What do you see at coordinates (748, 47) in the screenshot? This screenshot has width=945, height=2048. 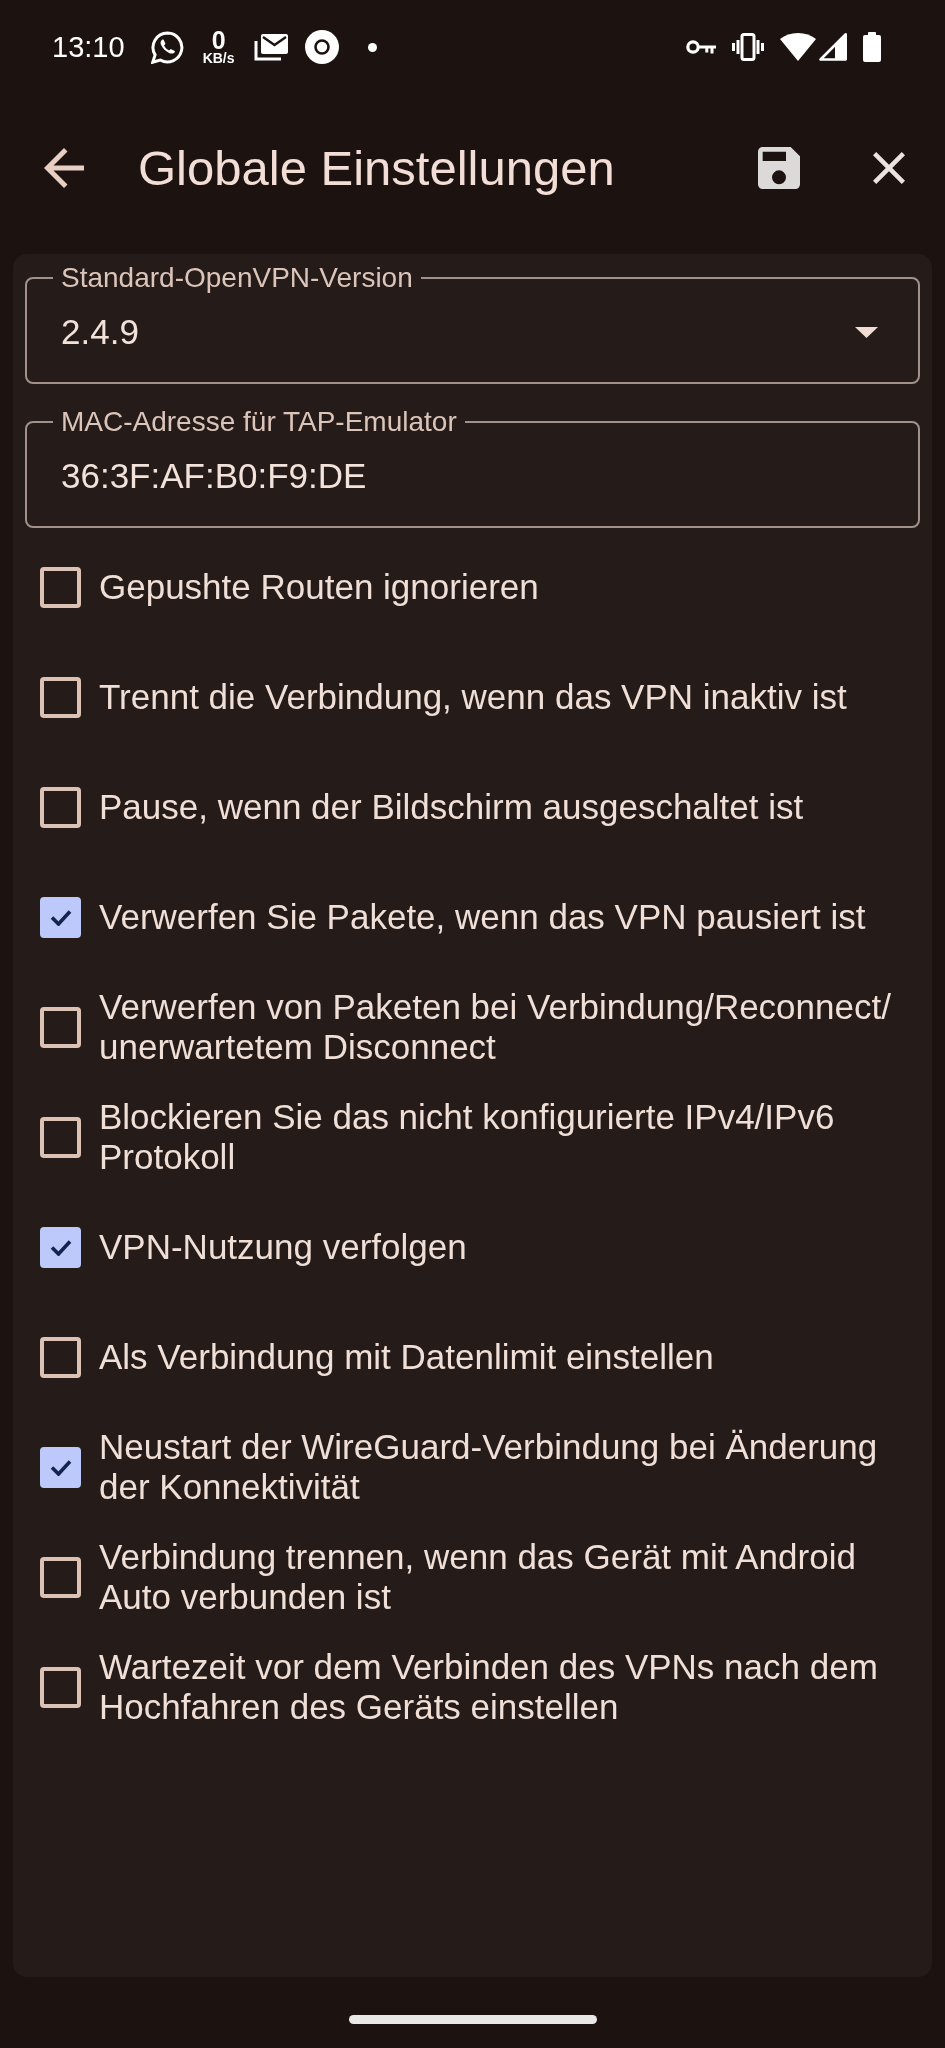 I see `vibrate-icon` at bounding box center [748, 47].